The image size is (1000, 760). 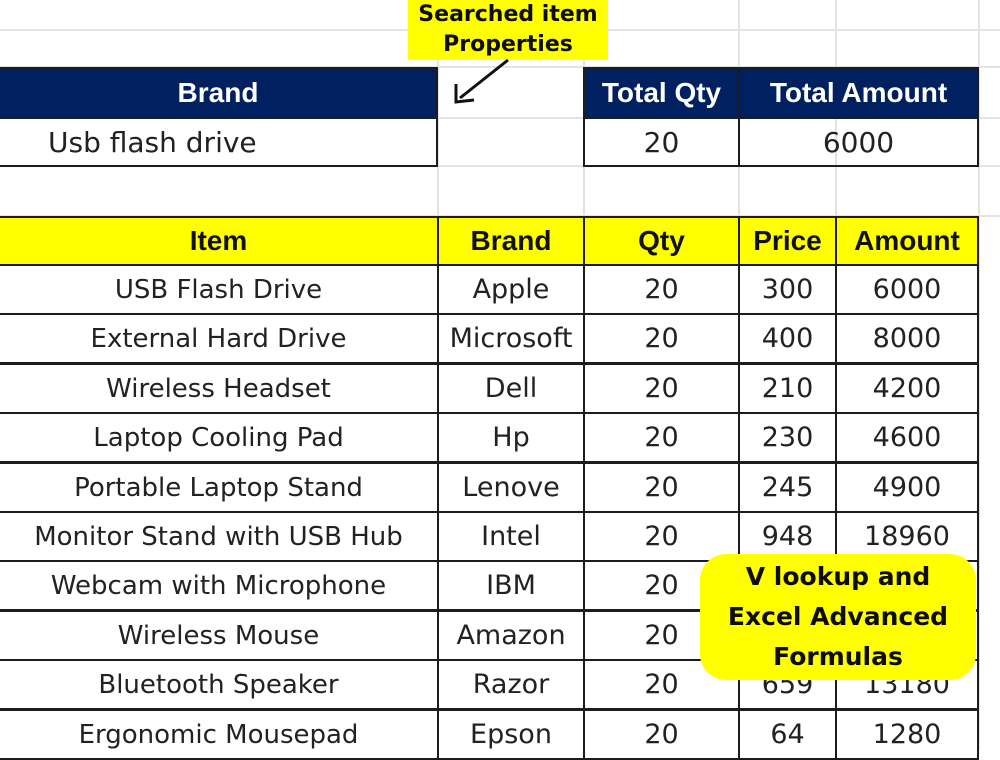 What do you see at coordinates (219, 635) in the screenshot?
I see `table-cell-item: Wireless Mouse` at bounding box center [219, 635].